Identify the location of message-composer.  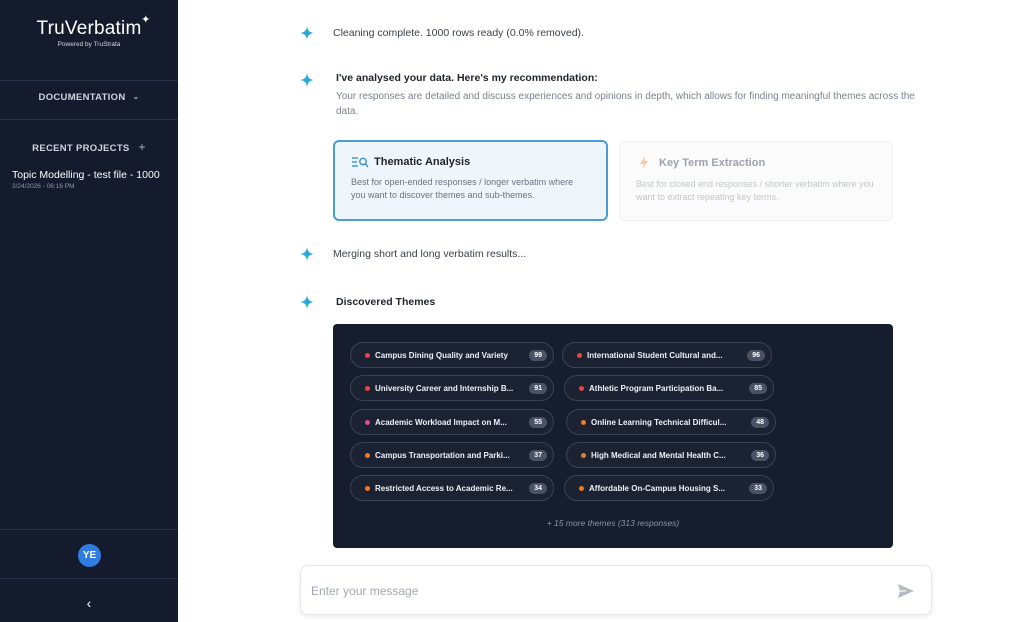
(616, 590).